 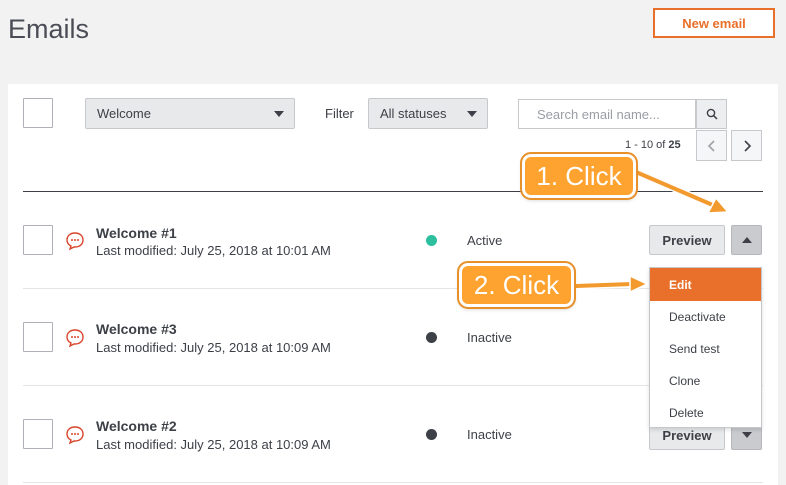 What do you see at coordinates (579, 176) in the screenshot?
I see `callout-step-1: 1. Click` at bounding box center [579, 176].